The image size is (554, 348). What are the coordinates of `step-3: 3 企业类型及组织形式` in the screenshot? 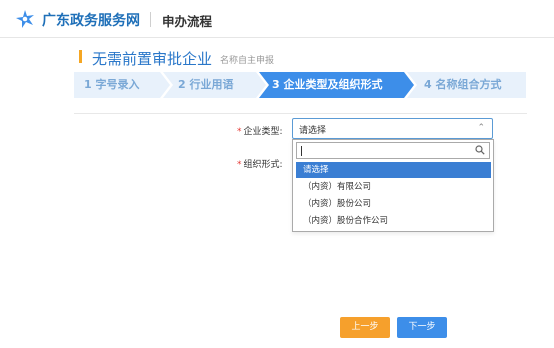 It's located at (327, 84).